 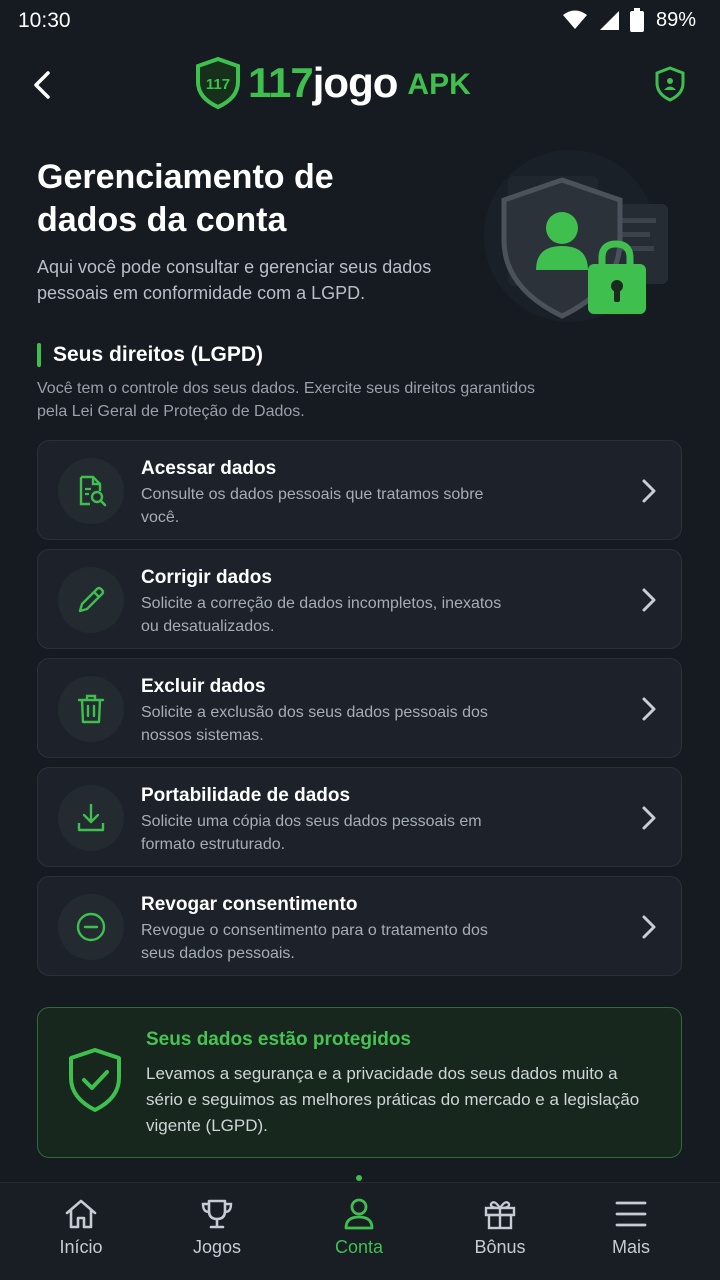 I want to click on right-title: Excluir dados, so click(x=203, y=686).